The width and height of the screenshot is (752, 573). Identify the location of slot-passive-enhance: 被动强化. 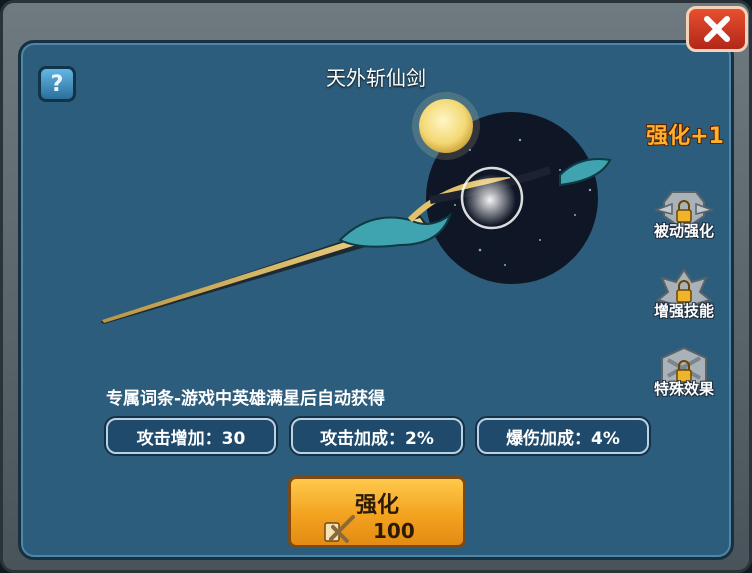
(684, 221).